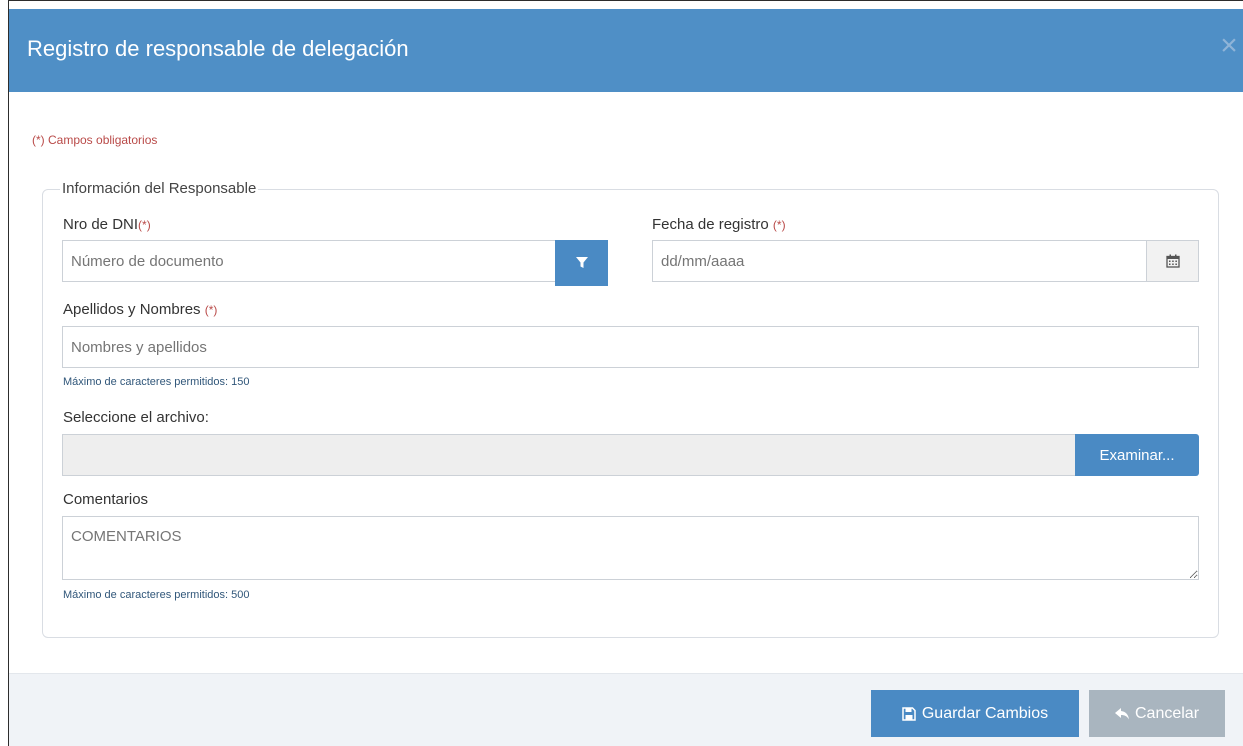  Describe the element at coordinates (309, 261) in the screenshot. I see `dni-input` at that location.